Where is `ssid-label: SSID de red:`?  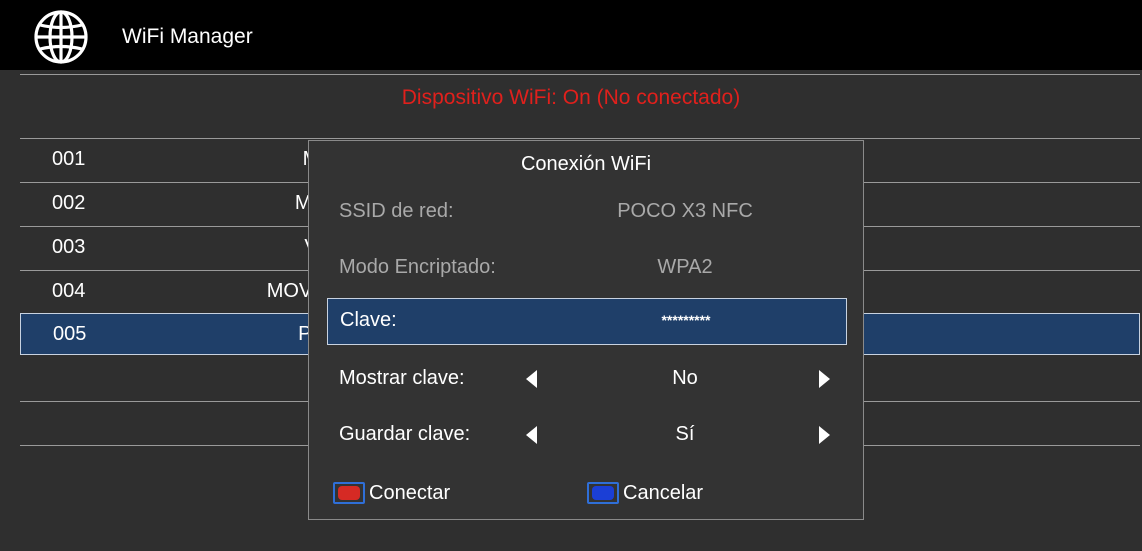
ssid-label: SSID de red: is located at coordinates (396, 211).